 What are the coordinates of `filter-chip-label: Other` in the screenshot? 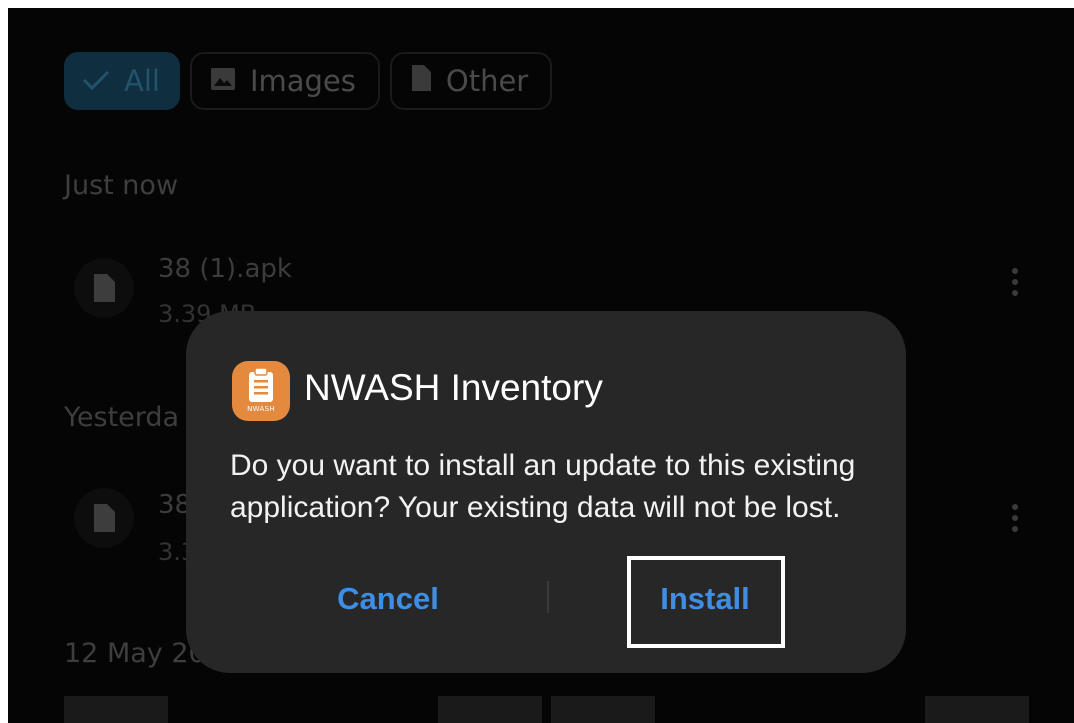 It's located at (487, 81).